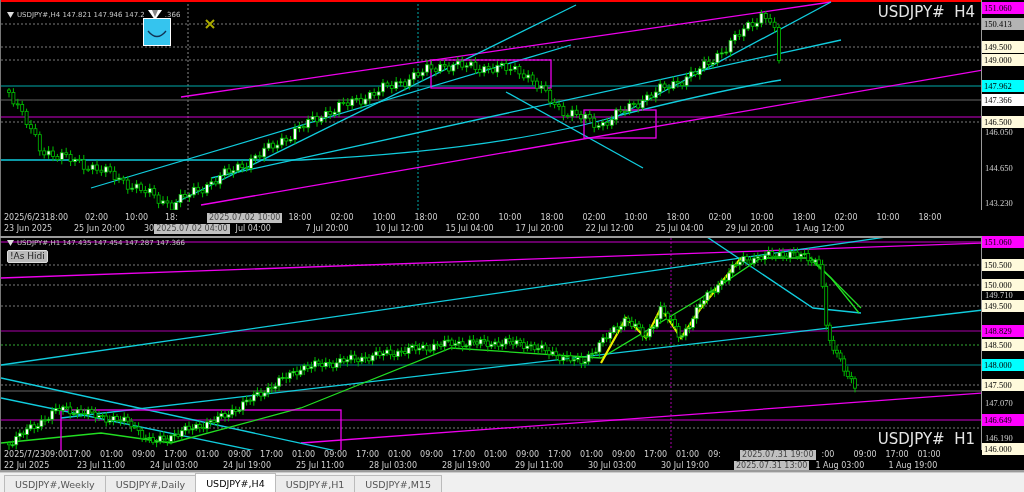 The height and width of the screenshot is (492, 1024). I want to click on hide-button: !As Hidi, so click(27, 256).